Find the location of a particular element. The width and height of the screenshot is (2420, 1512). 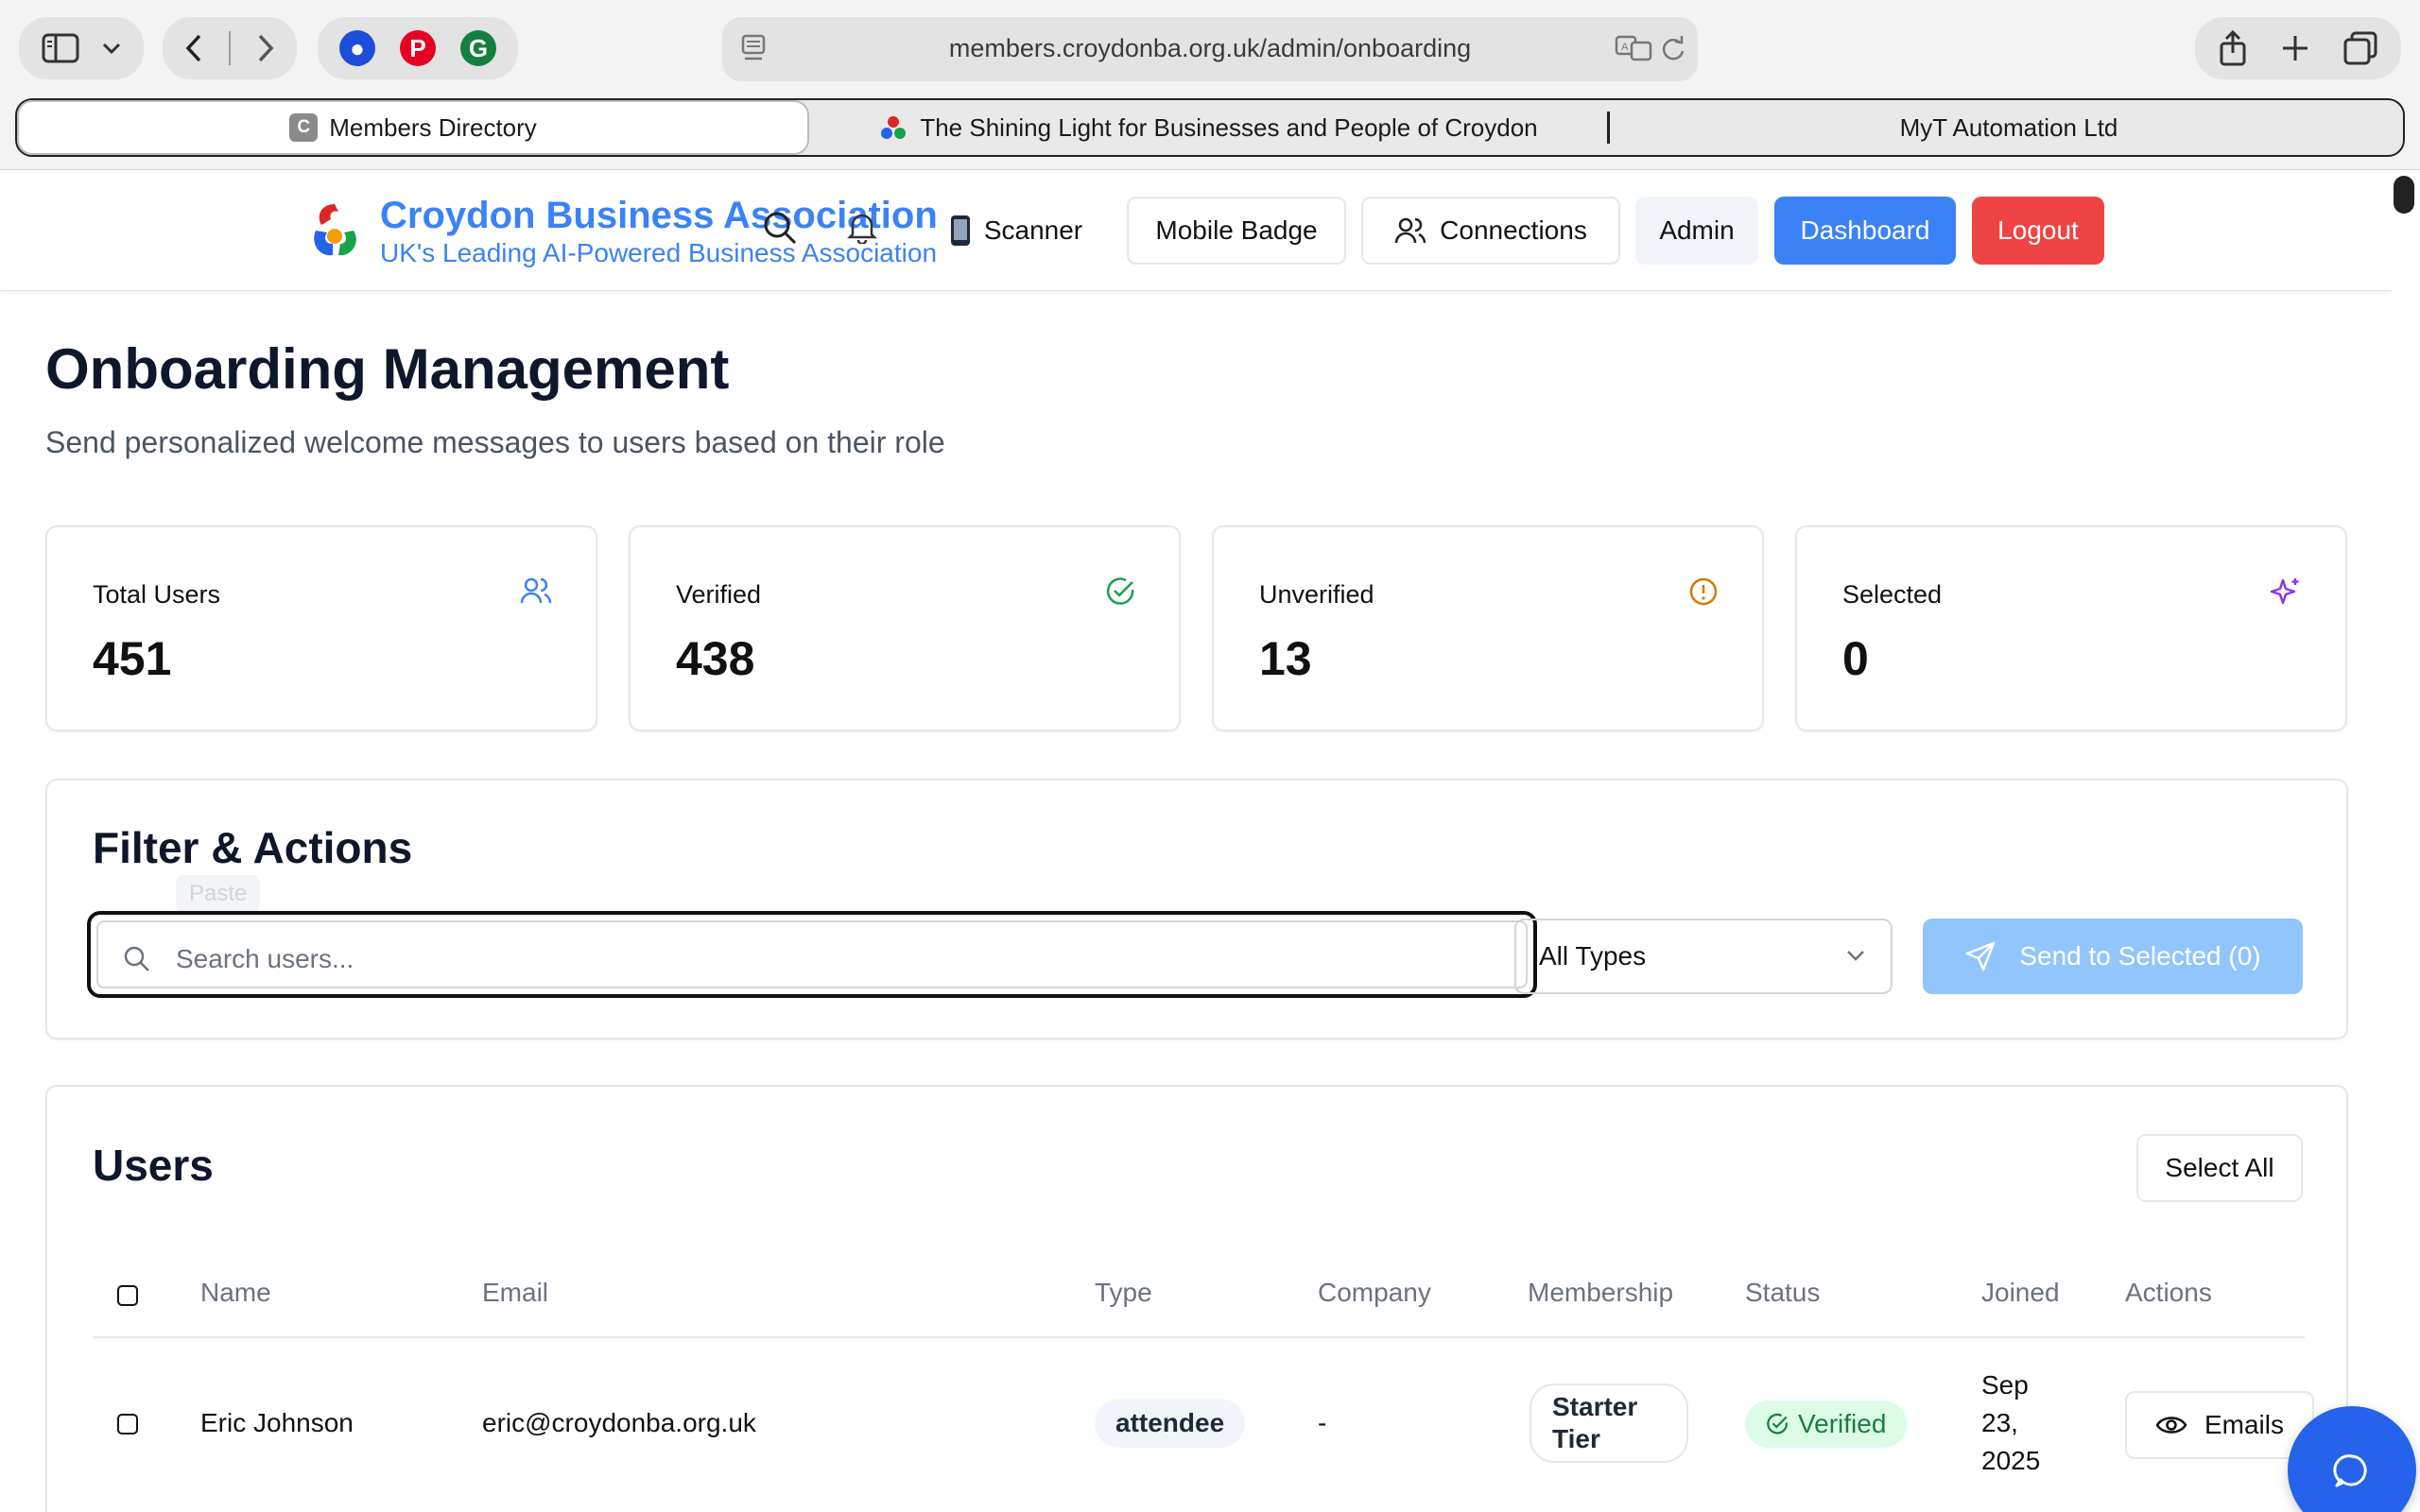

send-icon is located at coordinates (1981, 956).